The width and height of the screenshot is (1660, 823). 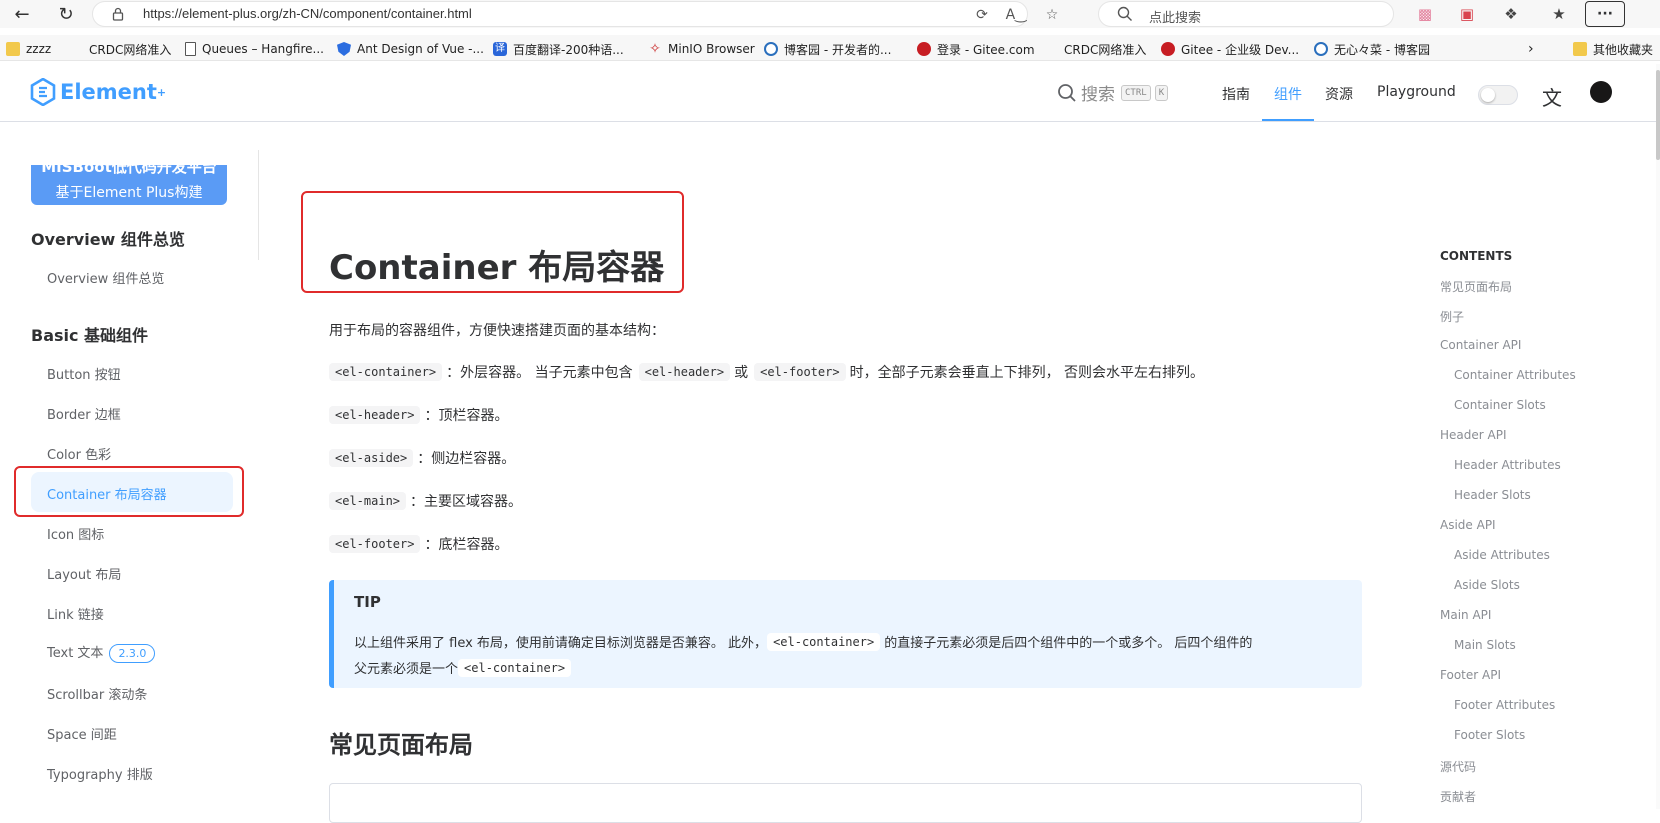 I want to click on bookmark-item: 无心々菜 - 博客园, so click(x=1372, y=49).